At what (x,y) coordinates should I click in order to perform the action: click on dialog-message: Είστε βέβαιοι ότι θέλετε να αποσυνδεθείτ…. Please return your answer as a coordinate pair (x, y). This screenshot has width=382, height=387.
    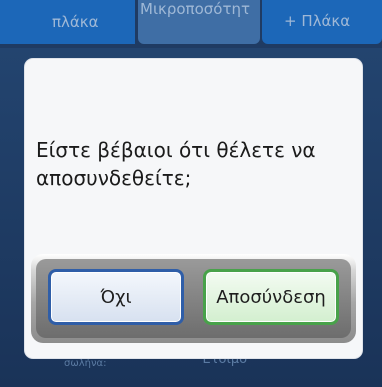
    Looking at the image, I should click on (176, 164).